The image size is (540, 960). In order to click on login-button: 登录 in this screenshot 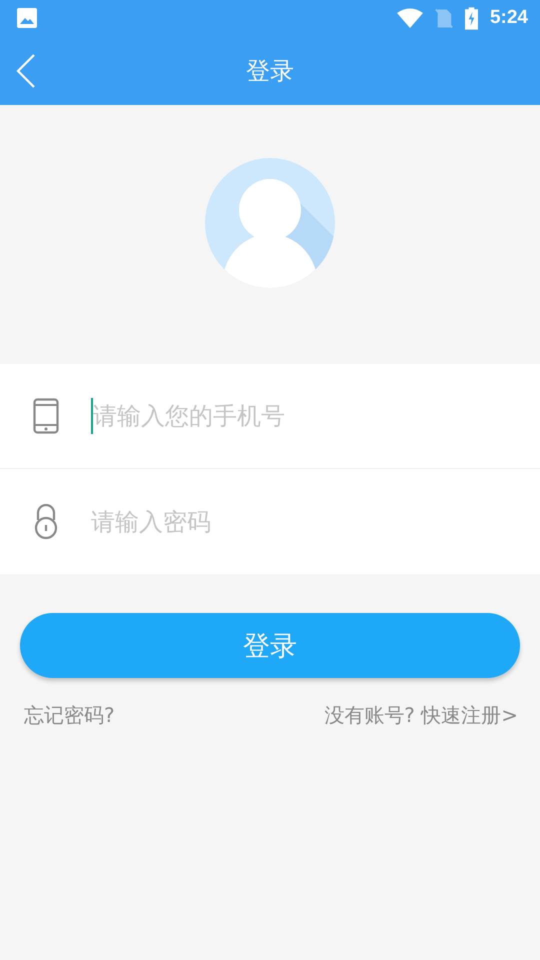, I will do `click(270, 645)`.